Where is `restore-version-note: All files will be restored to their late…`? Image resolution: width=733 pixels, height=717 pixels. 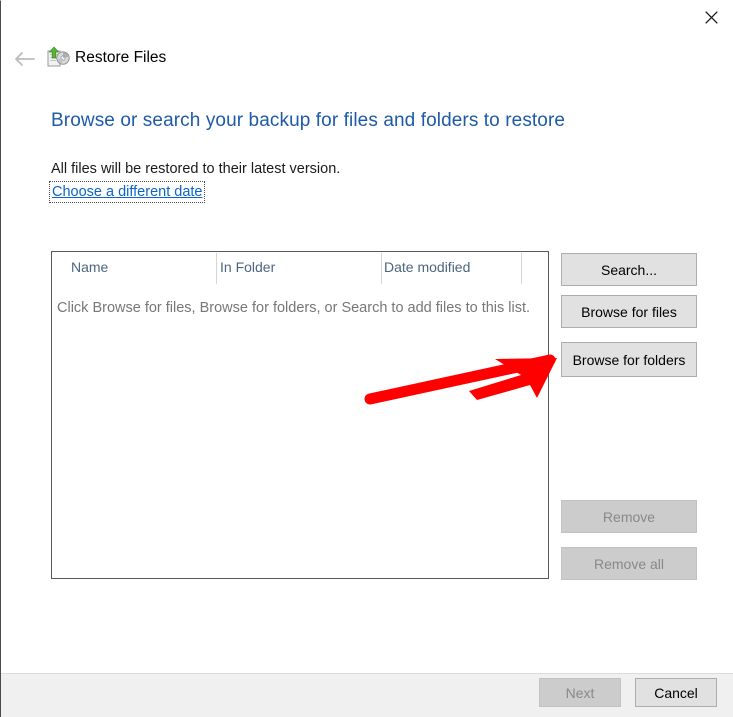
restore-version-note: All files will be restored to their late… is located at coordinates (196, 169).